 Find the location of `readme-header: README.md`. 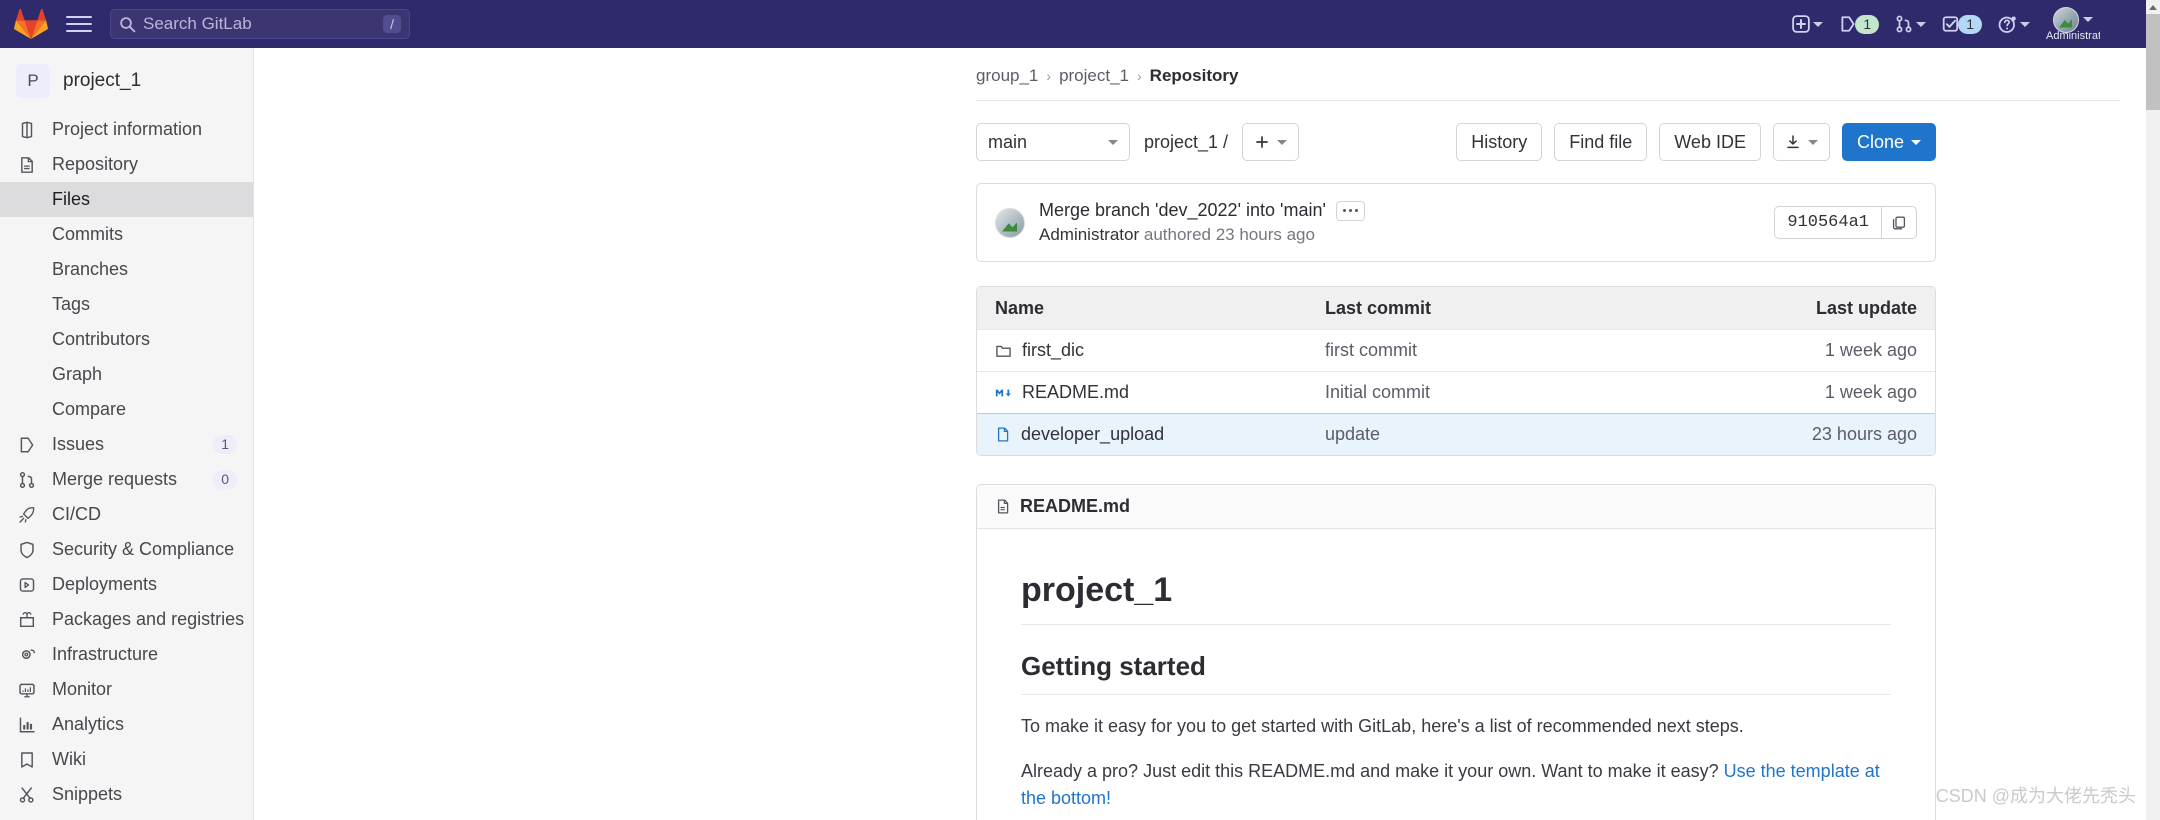

readme-header: README.md is located at coordinates (1456, 507).